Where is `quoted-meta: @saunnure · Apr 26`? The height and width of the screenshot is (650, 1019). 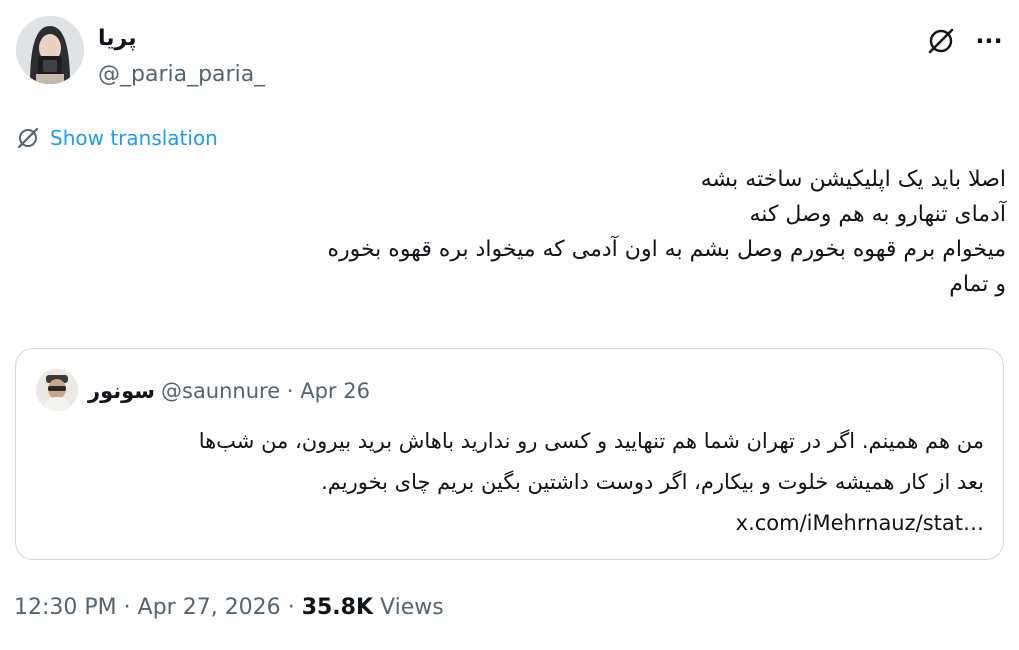 quoted-meta: @saunnure · Apr 26 is located at coordinates (265, 391).